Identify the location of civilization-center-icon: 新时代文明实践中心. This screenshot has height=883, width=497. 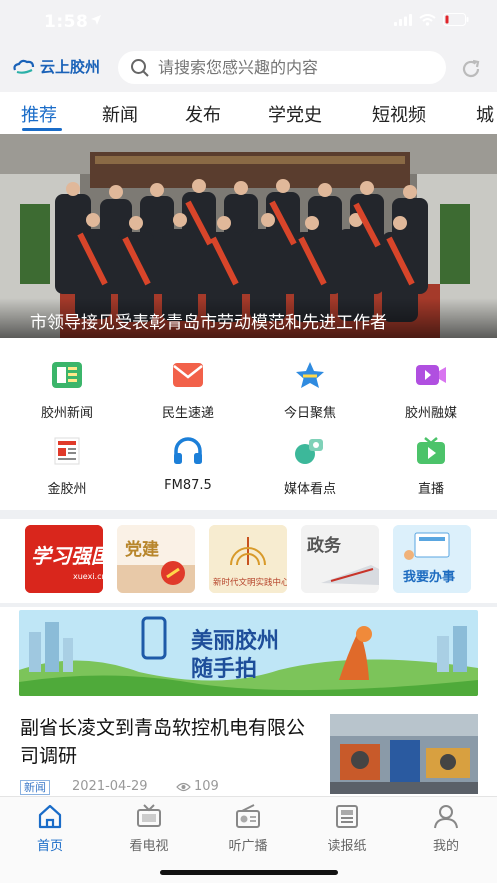
(248, 559).